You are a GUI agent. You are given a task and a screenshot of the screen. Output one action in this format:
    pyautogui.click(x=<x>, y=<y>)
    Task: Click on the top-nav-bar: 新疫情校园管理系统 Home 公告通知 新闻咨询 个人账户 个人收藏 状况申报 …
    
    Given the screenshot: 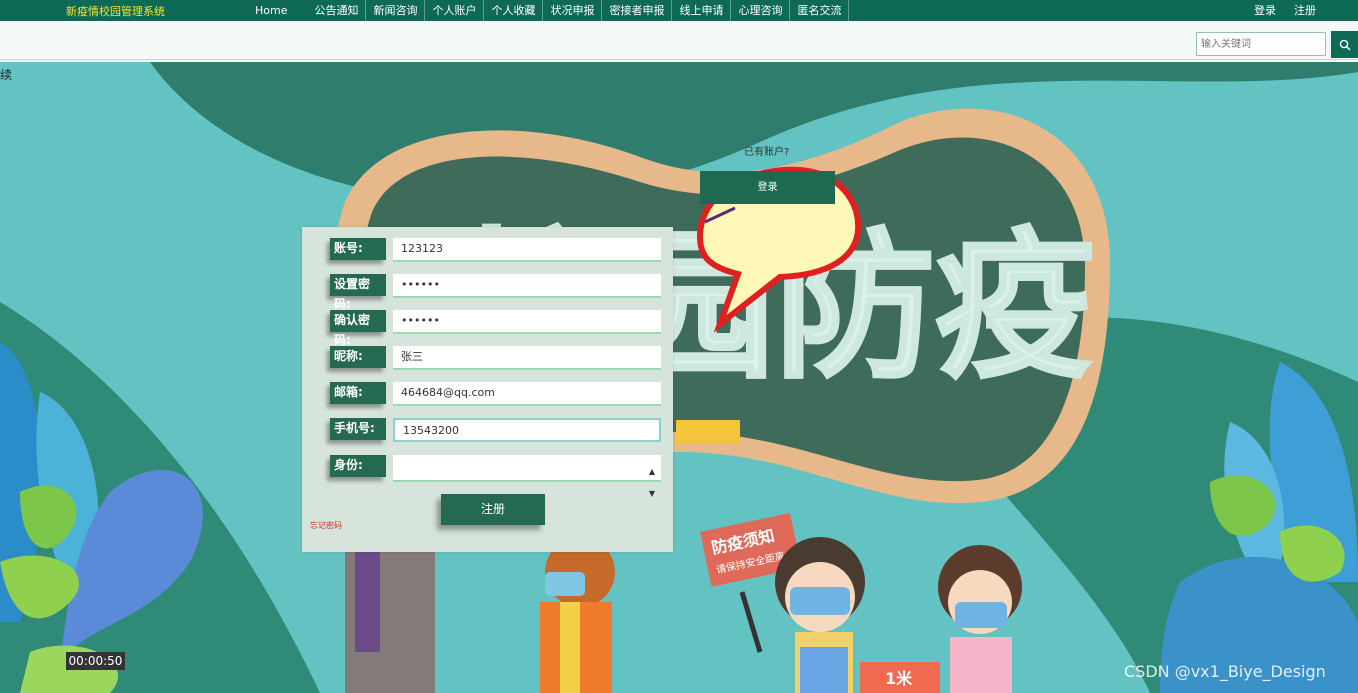 What is the action you would take?
    pyautogui.click(x=679, y=10)
    